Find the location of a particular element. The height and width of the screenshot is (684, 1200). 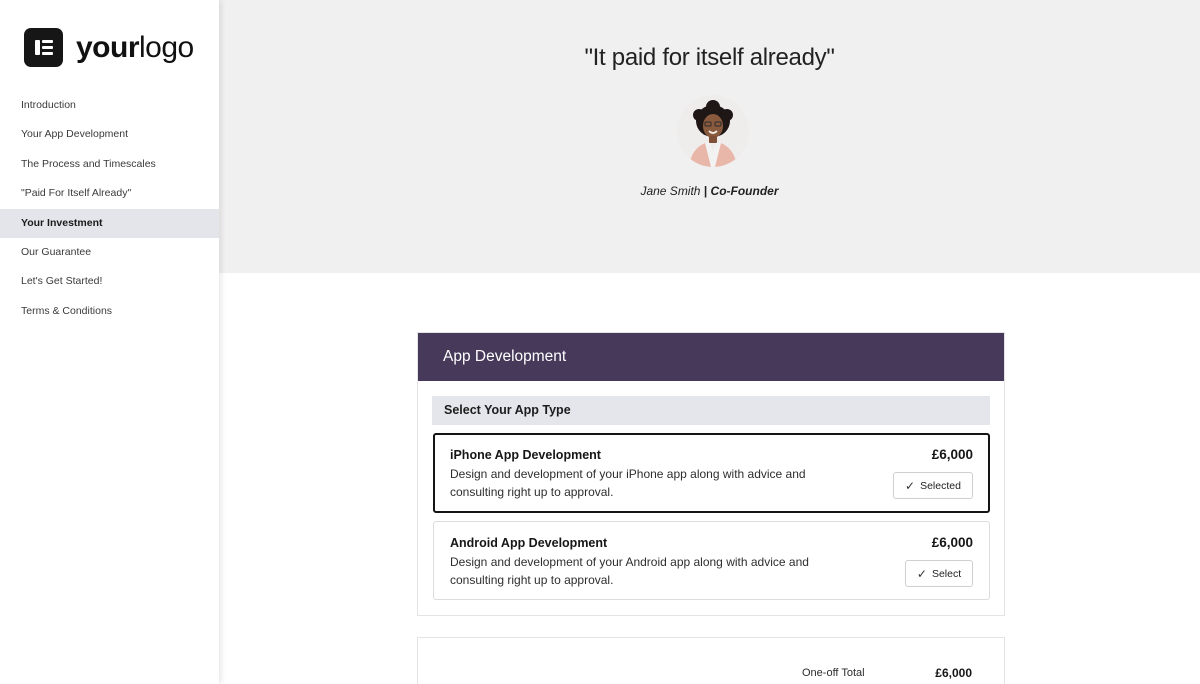

testimonial-byline: Jane Smith | Co-Founder is located at coordinates (709, 191).